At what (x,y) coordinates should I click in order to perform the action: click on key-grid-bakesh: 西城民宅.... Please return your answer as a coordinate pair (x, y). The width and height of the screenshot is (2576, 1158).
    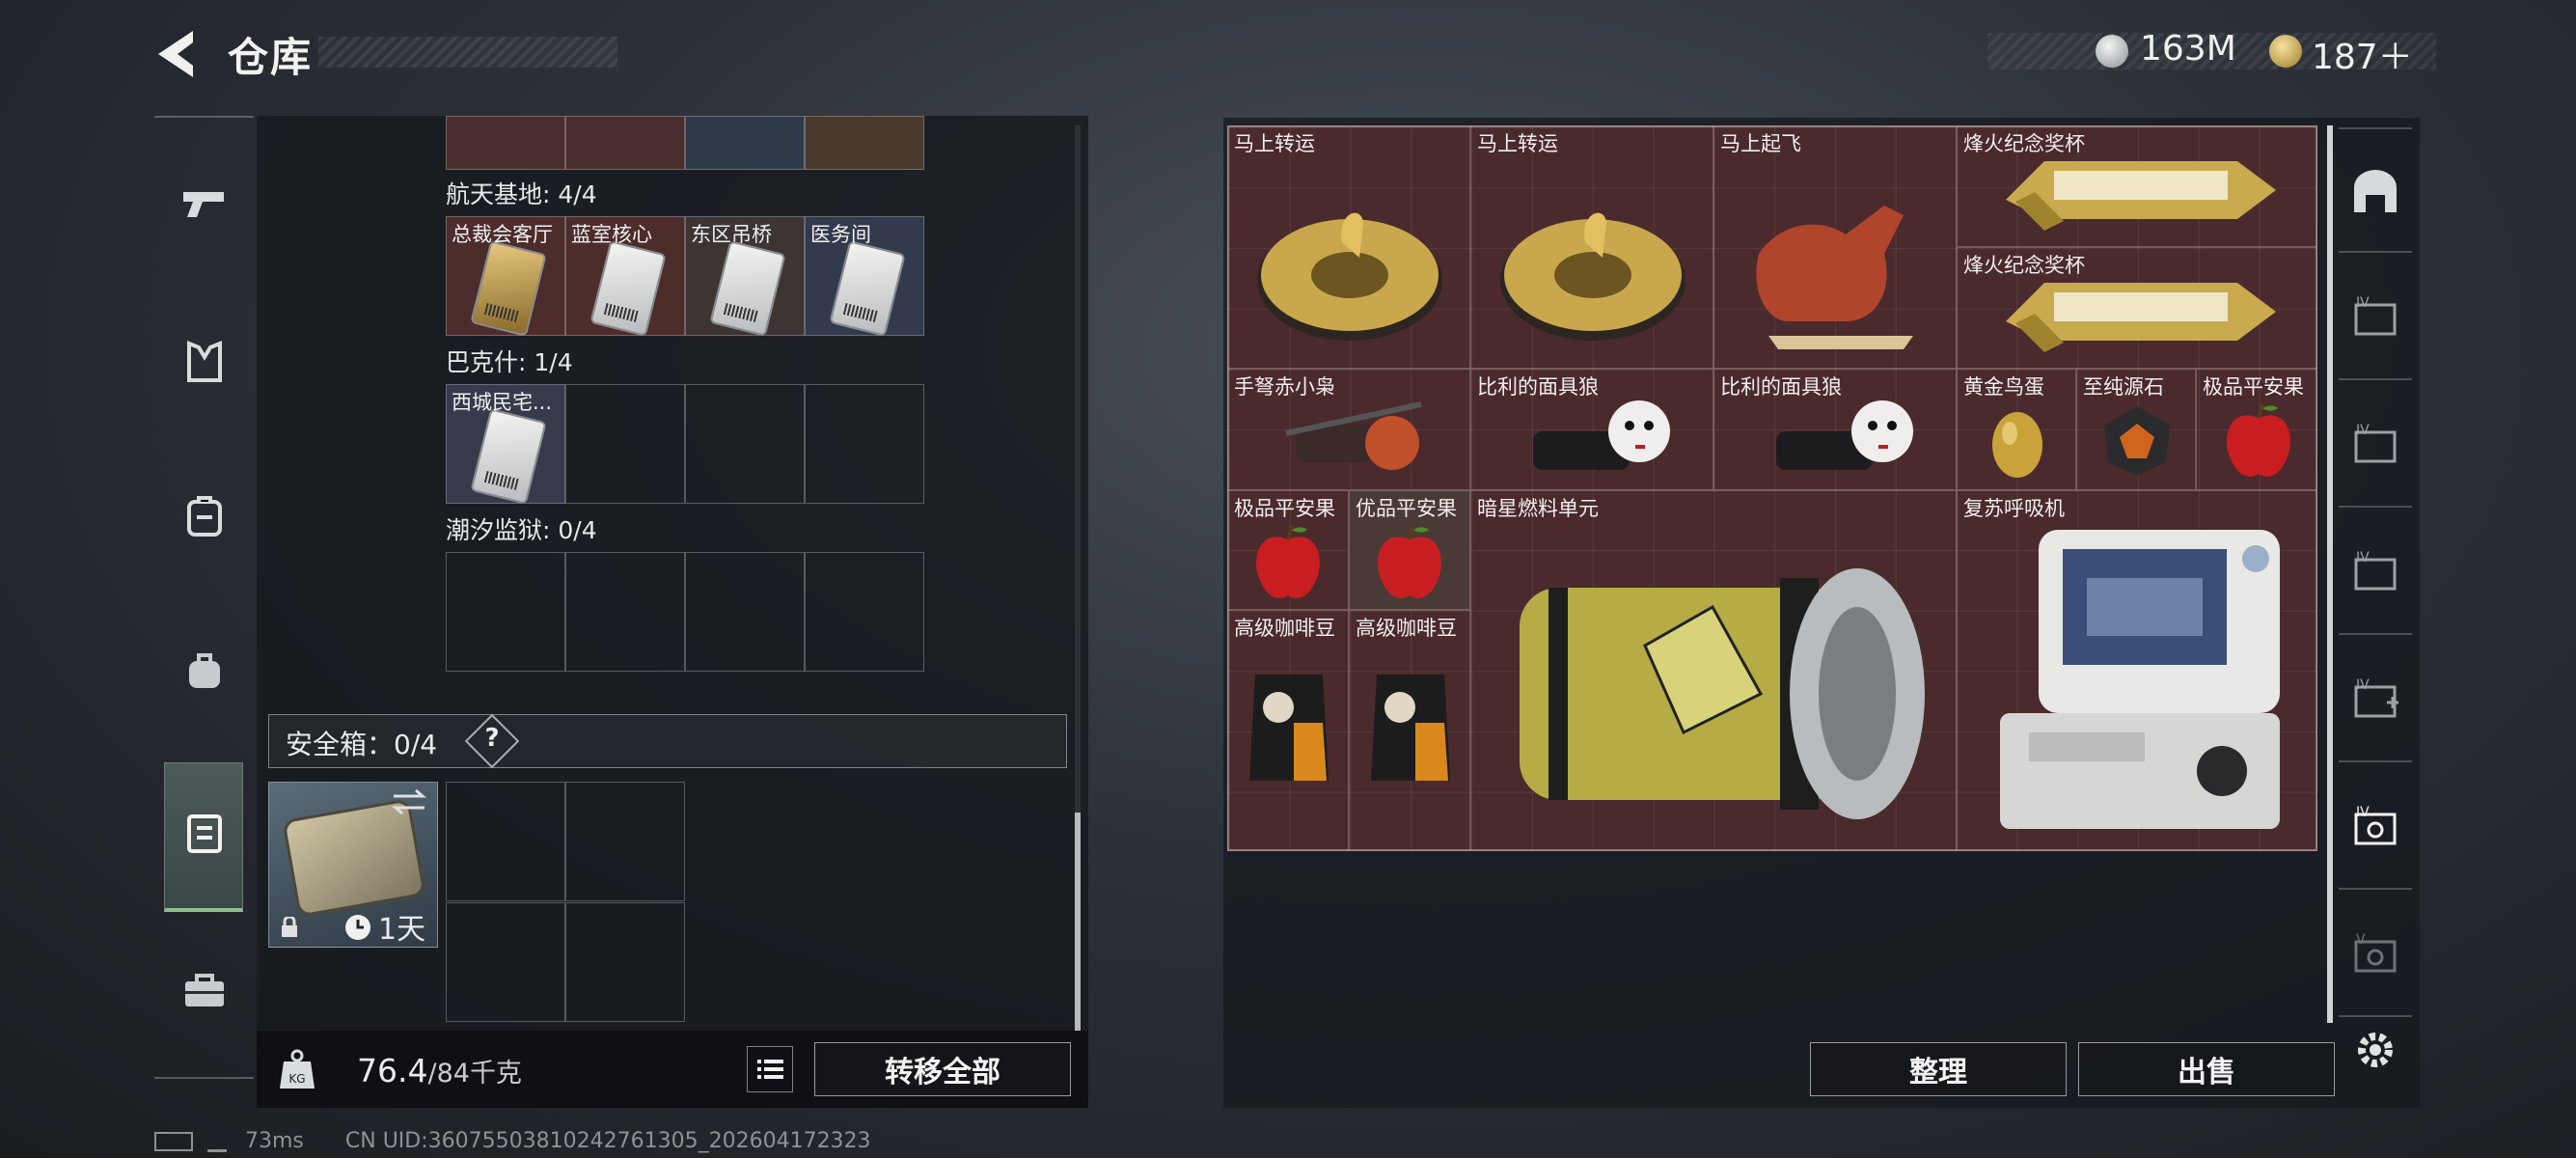
    Looking at the image, I should click on (685, 444).